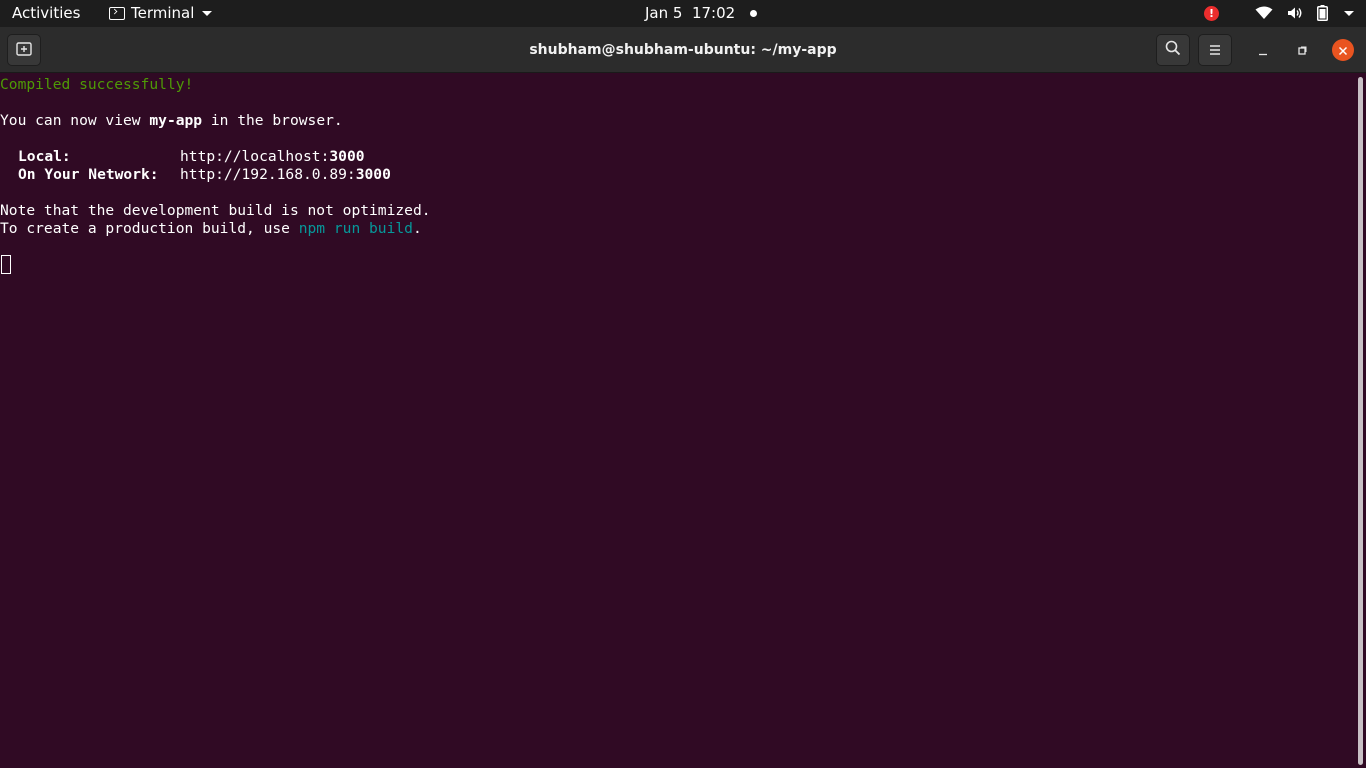 The width and height of the screenshot is (1366, 768). I want to click on text-cursor, so click(6, 264).